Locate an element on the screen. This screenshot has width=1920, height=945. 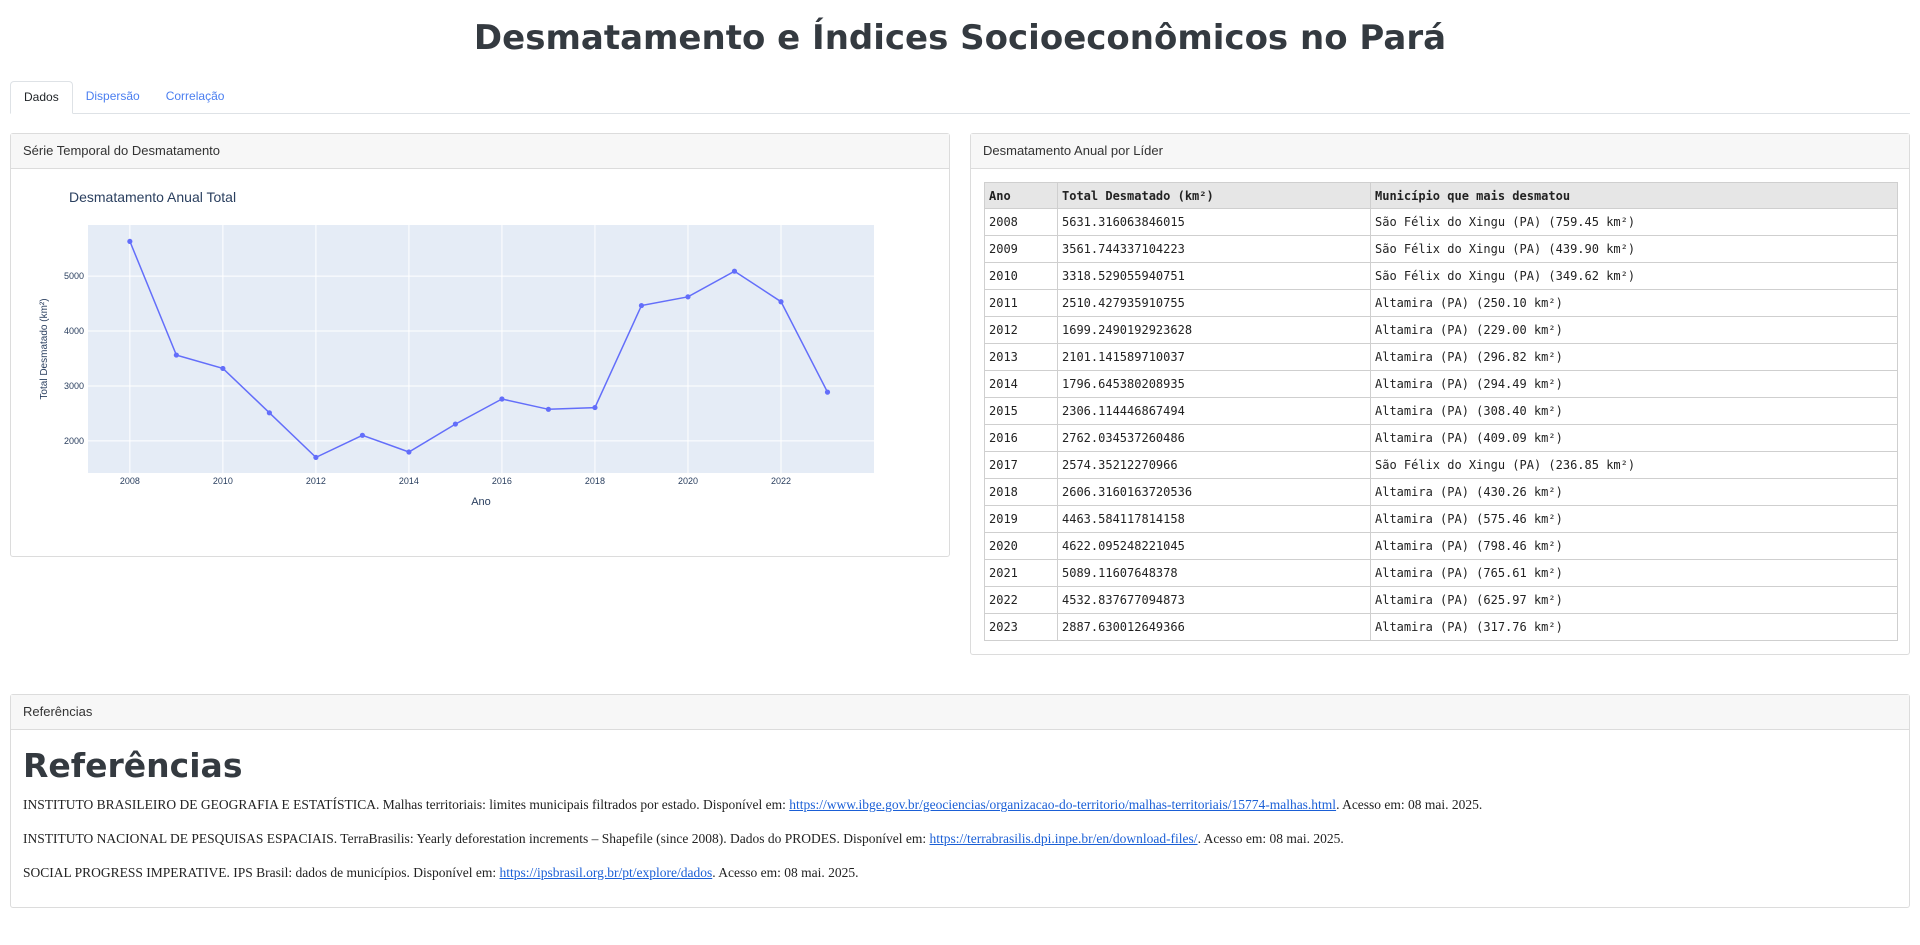
y-tick-label: 4000 is located at coordinates (74, 331).